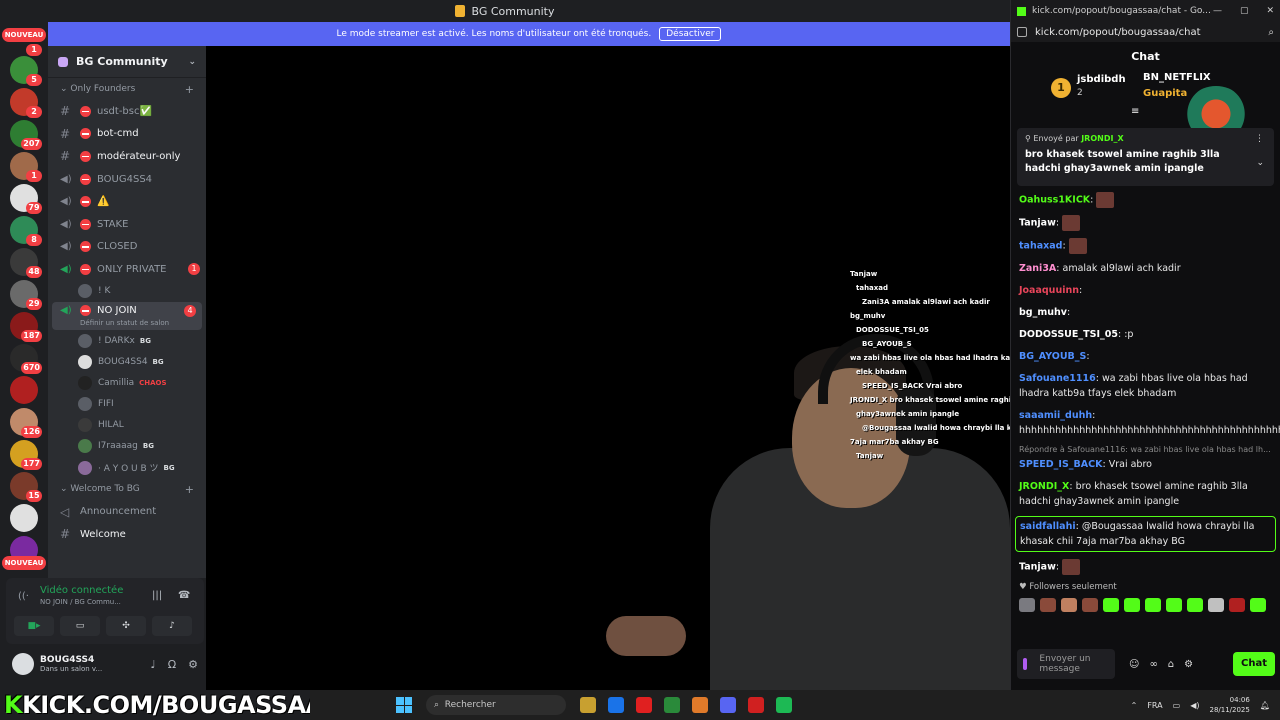 The width and height of the screenshot is (1280, 720). Describe the element at coordinates (1145, 356) in the screenshot. I see `chat-message: BG_AYOUB_S:` at that location.